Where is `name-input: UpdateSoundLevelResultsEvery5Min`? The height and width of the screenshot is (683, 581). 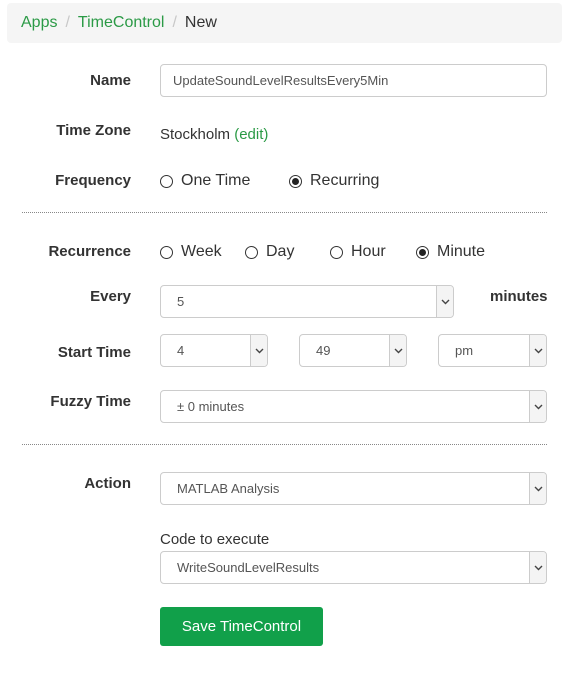
name-input: UpdateSoundLevelResultsEvery5Min is located at coordinates (353, 80).